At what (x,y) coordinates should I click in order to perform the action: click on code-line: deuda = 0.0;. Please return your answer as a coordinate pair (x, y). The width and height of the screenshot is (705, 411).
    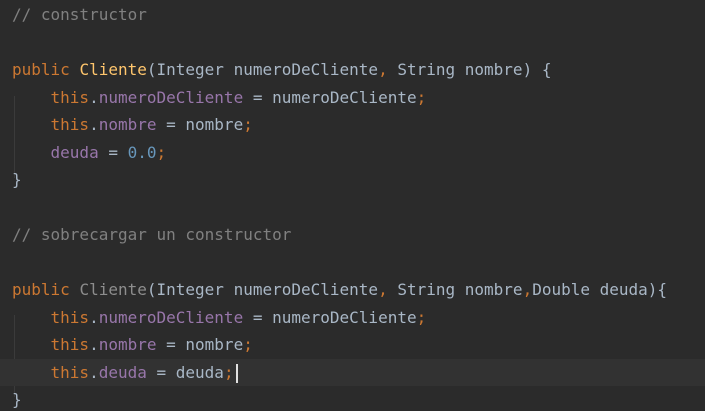
    Looking at the image, I should click on (352, 153).